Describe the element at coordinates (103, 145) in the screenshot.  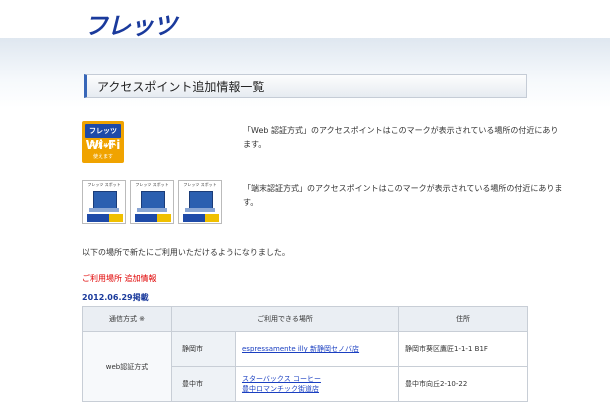
I see `badge-main-label: Wi-Fi` at that location.